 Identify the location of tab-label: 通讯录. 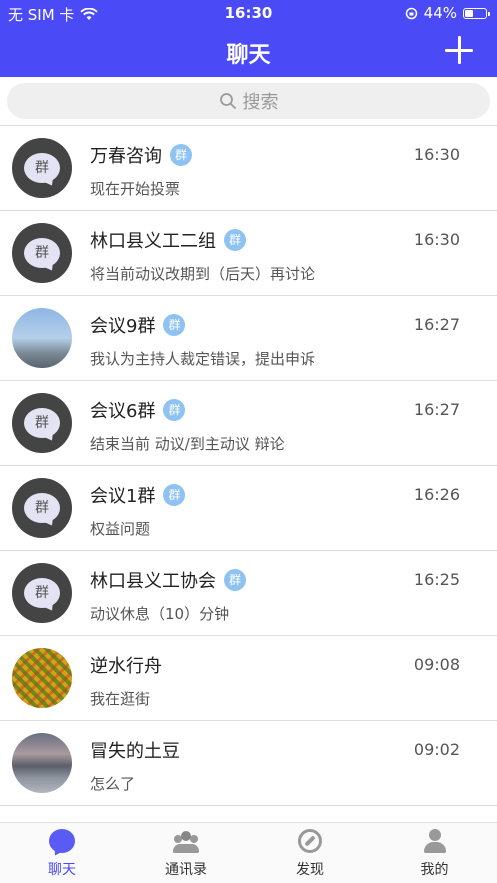
(186, 870).